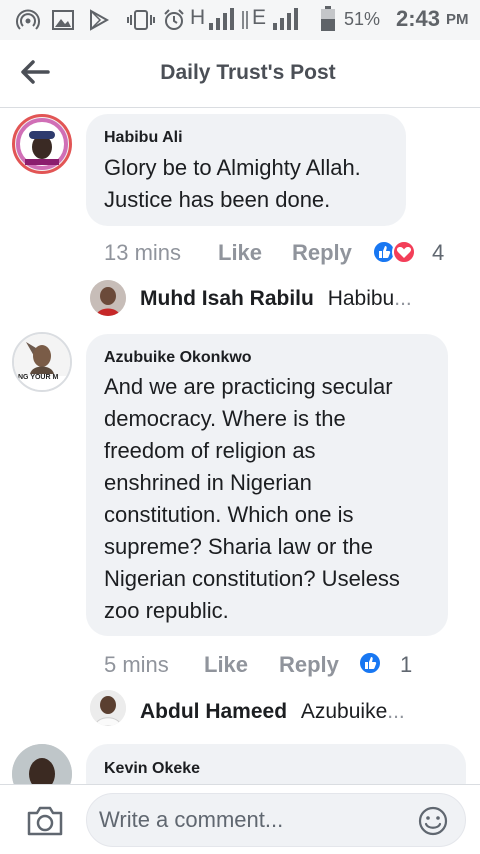 The height and width of the screenshot is (854, 480). I want to click on comment-text-line: Nigerian constitution? Useless, so click(252, 578).